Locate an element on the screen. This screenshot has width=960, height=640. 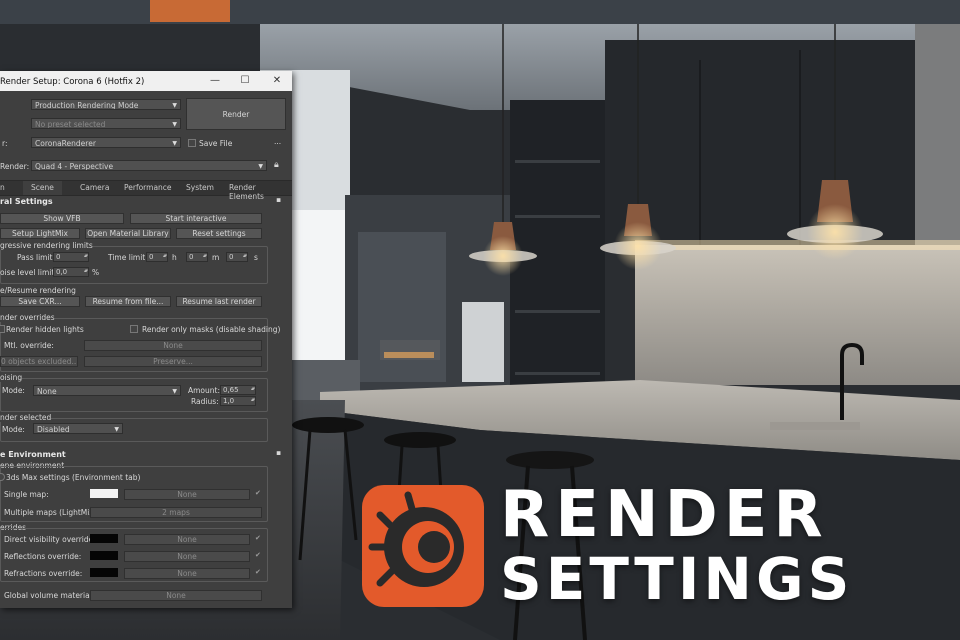
overlay-title-line2: SETTINGS is located at coordinates (677, 579).